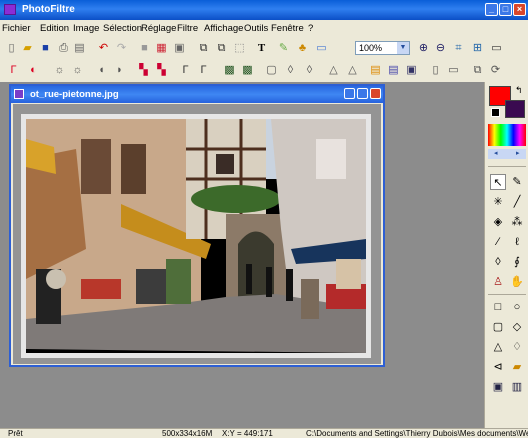  I want to click on lasso-icon: ♢, so click(517, 347).